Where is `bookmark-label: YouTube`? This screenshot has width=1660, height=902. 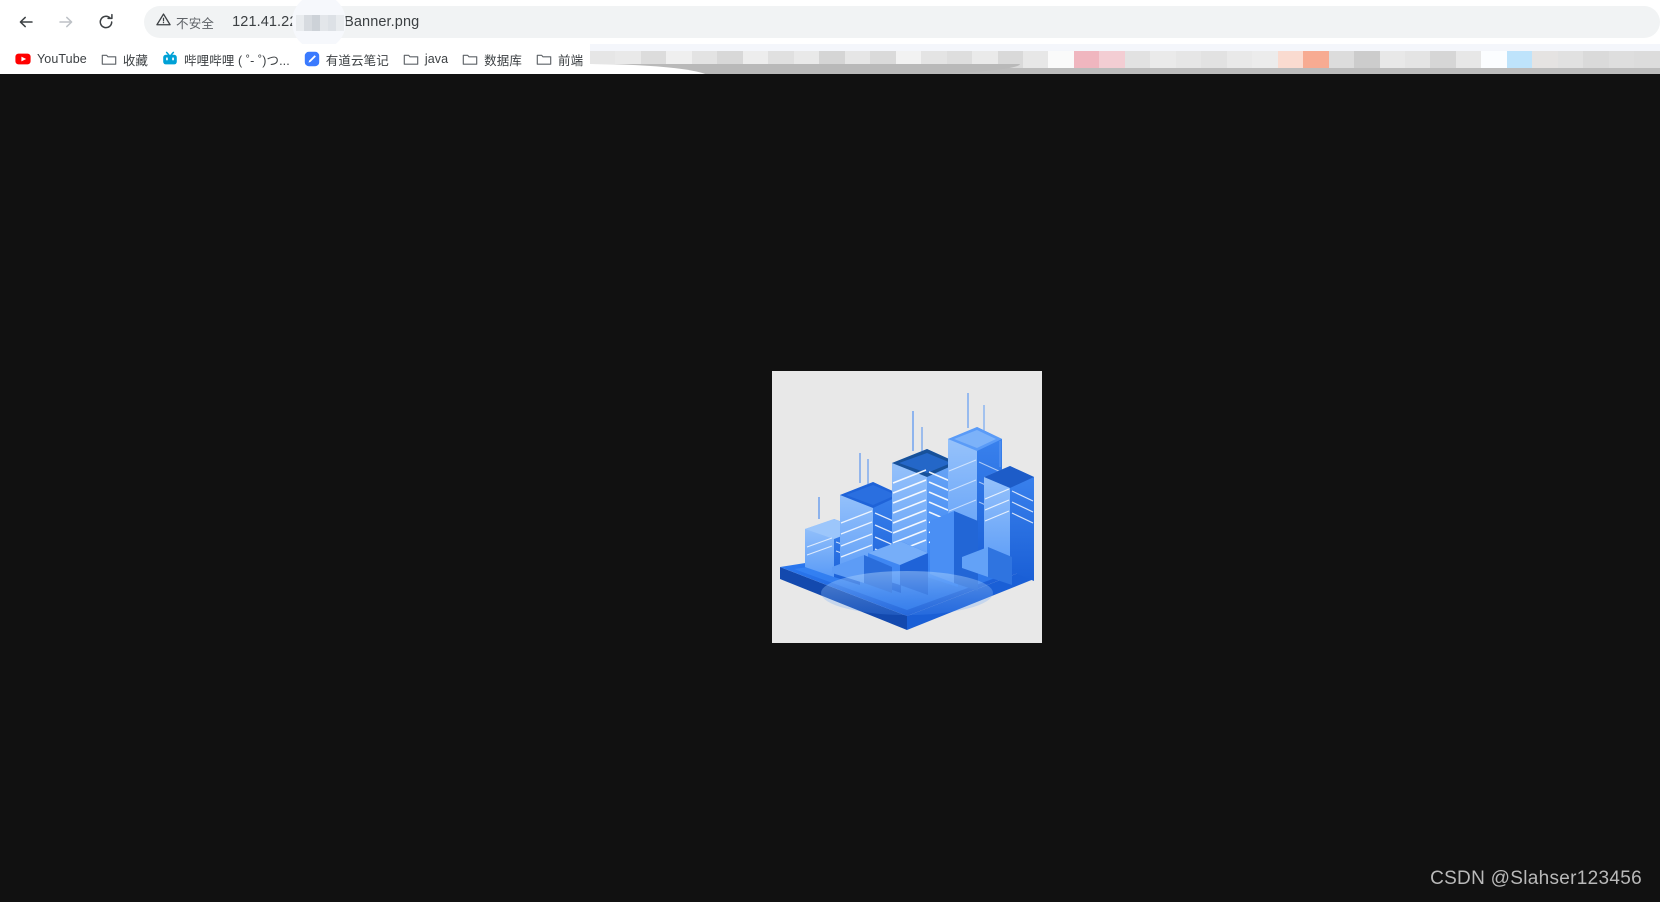
bookmark-label: YouTube is located at coordinates (62, 59).